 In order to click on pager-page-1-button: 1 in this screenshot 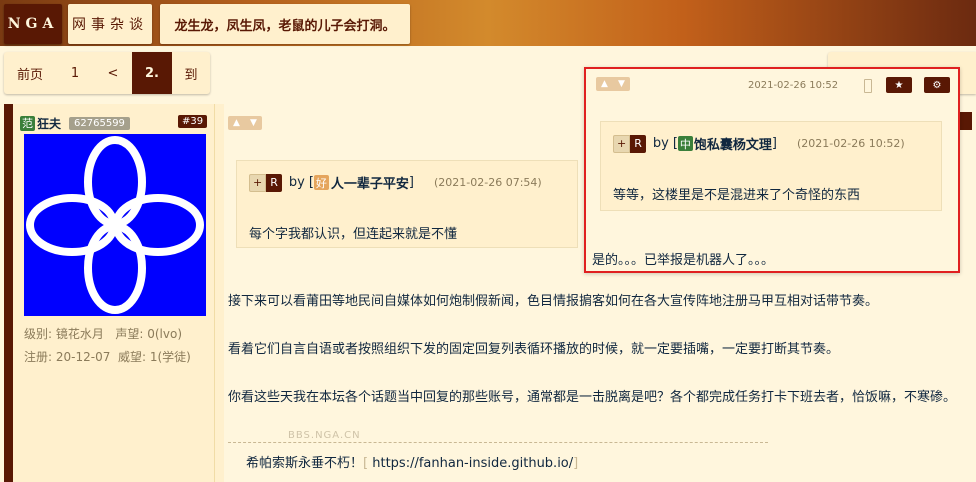, I will do `click(75, 73)`.